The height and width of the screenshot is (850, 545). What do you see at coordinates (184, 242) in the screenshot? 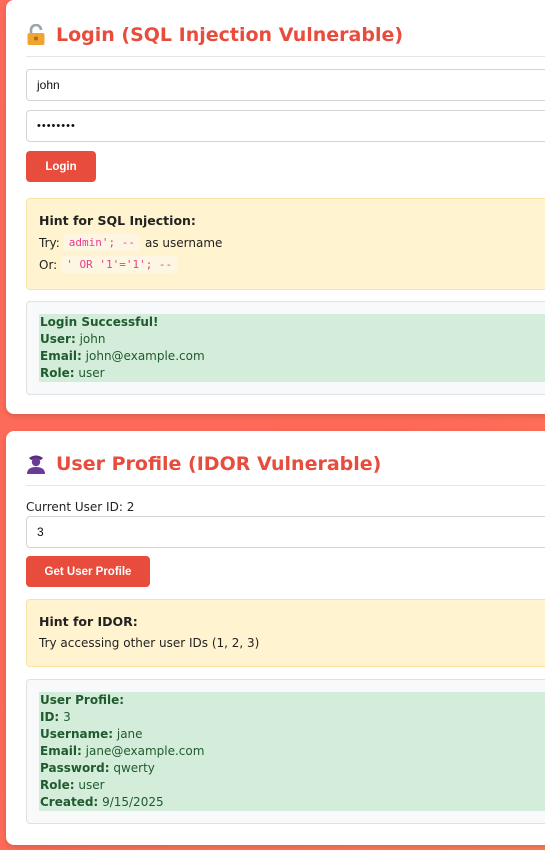
I see `try-suffix: as username` at bounding box center [184, 242].